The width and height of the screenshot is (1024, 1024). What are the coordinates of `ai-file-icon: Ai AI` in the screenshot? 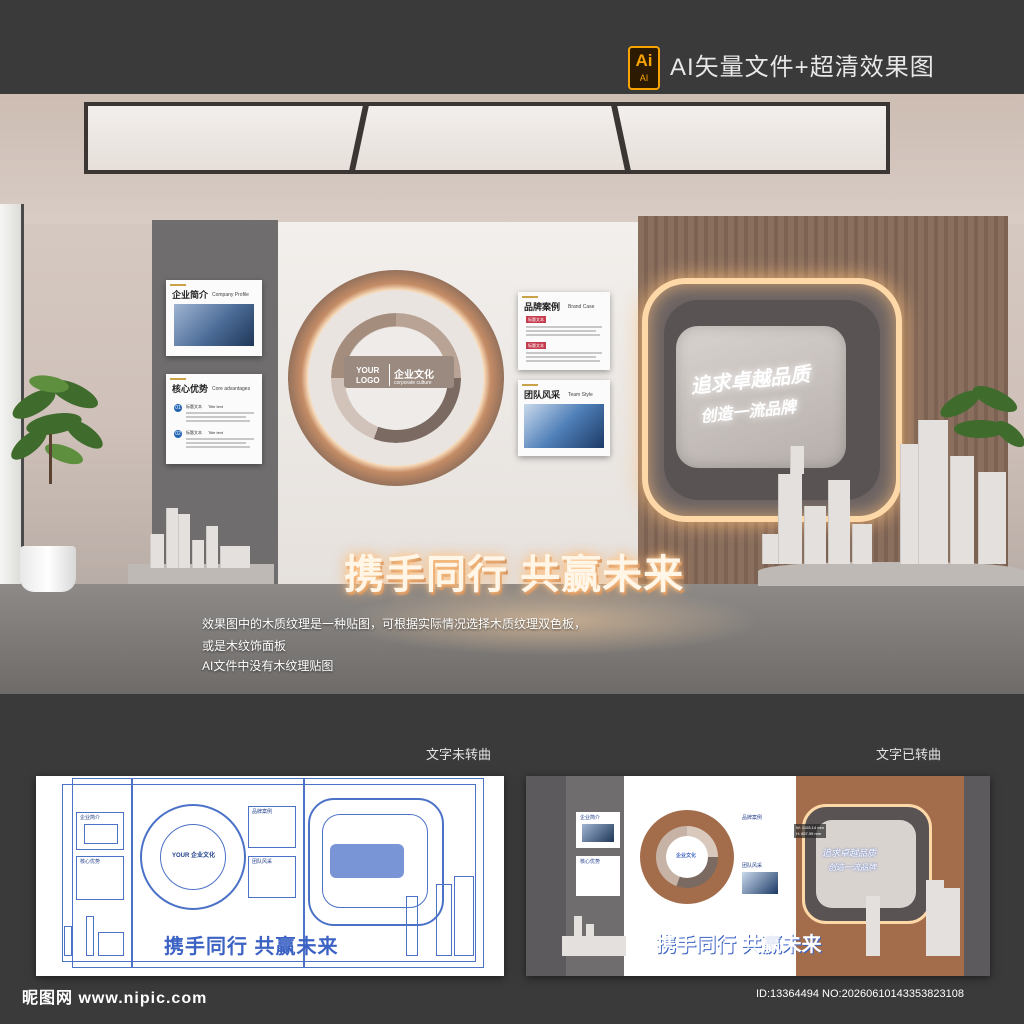 It's located at (644, 68).